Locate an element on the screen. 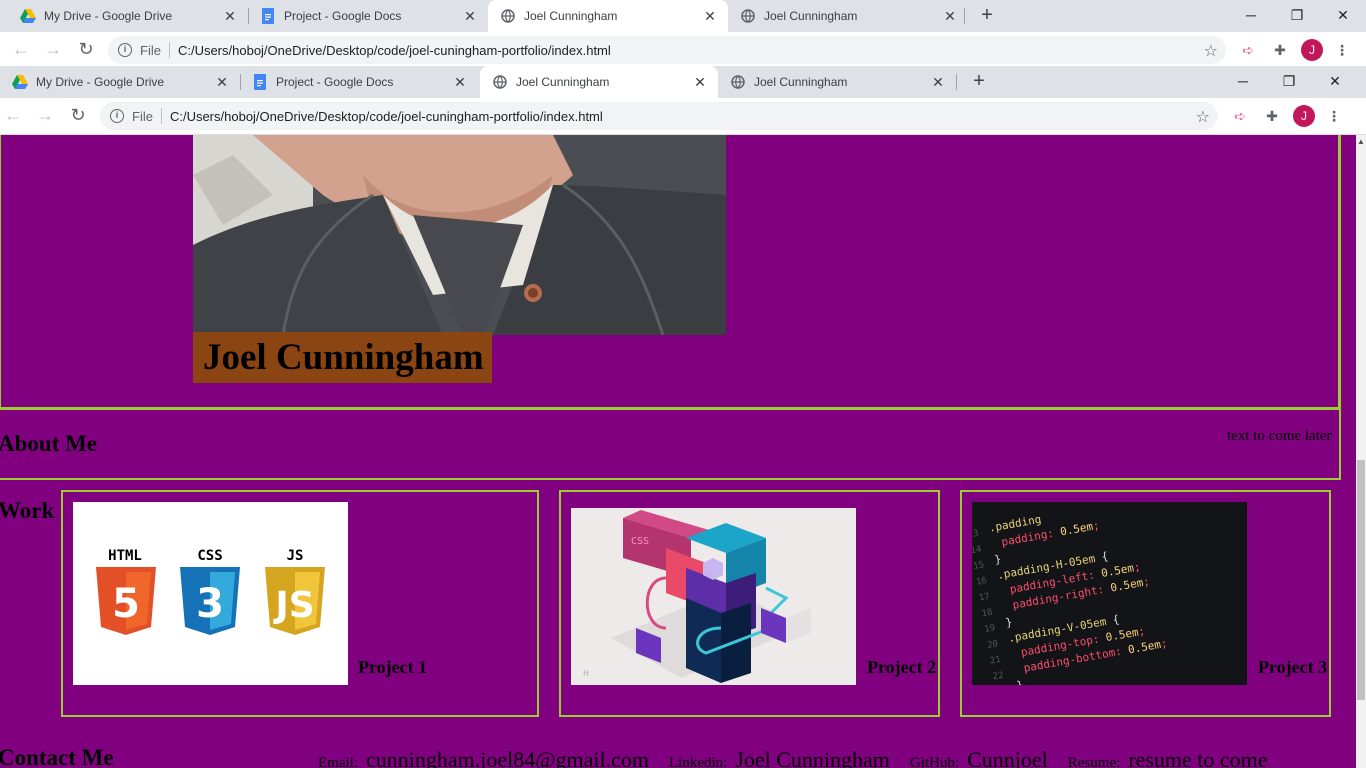 The height and width of the screenshot is (768, 1366). svg-text: JS is located at coordinates (295, 556).